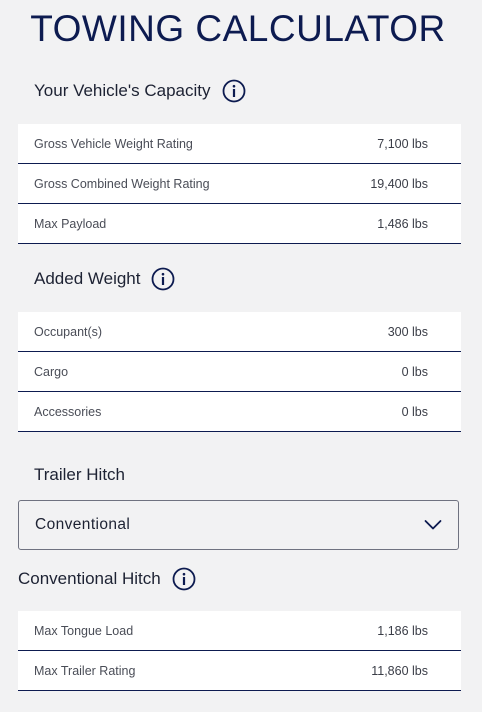 The height and width of the screenshot is (712, 482). Describe the element at coordinates (239, 671) in the screenshot. I see `table-row: Max Trailer Rating 11,860 lbs` at that location.